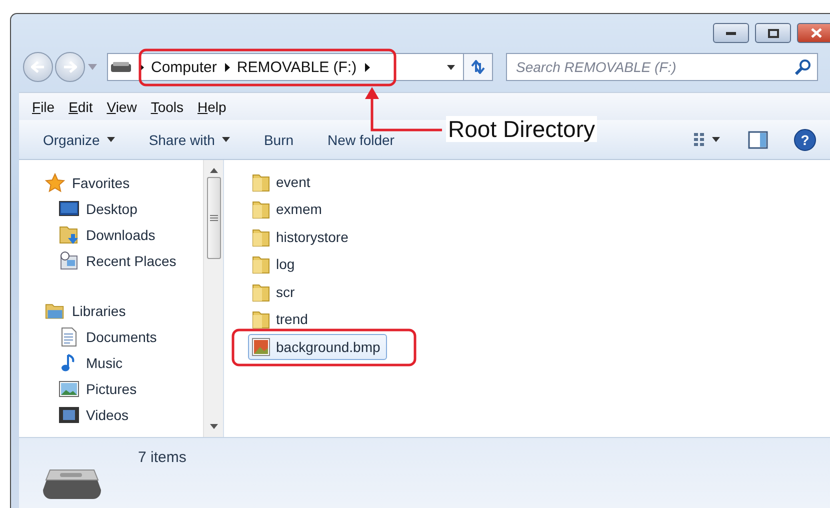  Describe the element at coordinates (69, 209) in the screenshot. I see `monitor-icon` at that location.